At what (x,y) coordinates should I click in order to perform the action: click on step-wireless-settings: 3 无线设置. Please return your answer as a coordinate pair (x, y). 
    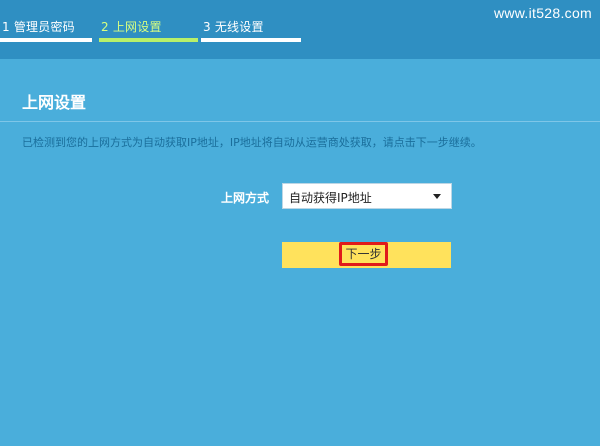
    Looking at the image, I should click on (233, 26).